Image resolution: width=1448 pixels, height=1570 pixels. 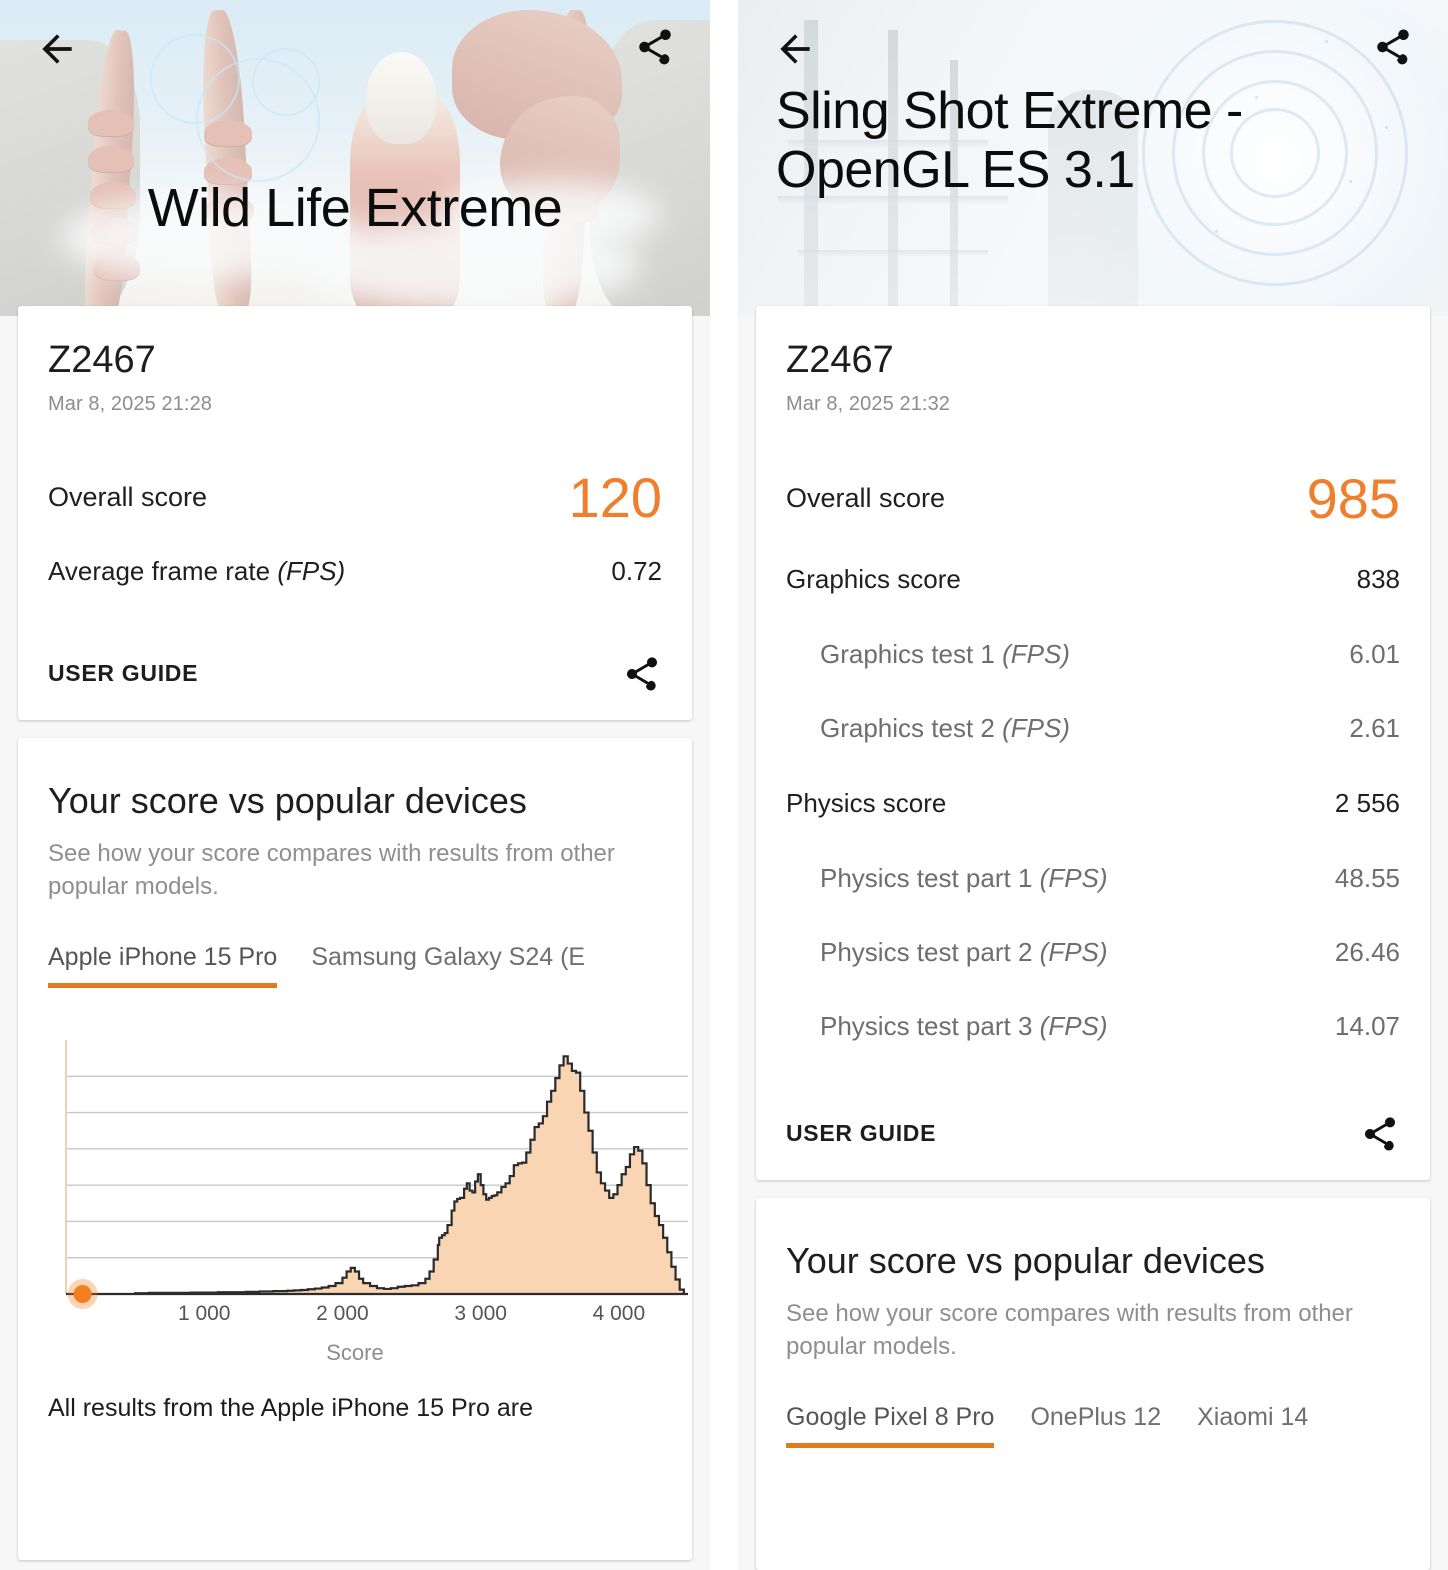 I want to click on score-label: Physics score, so click(x=866, y=803).